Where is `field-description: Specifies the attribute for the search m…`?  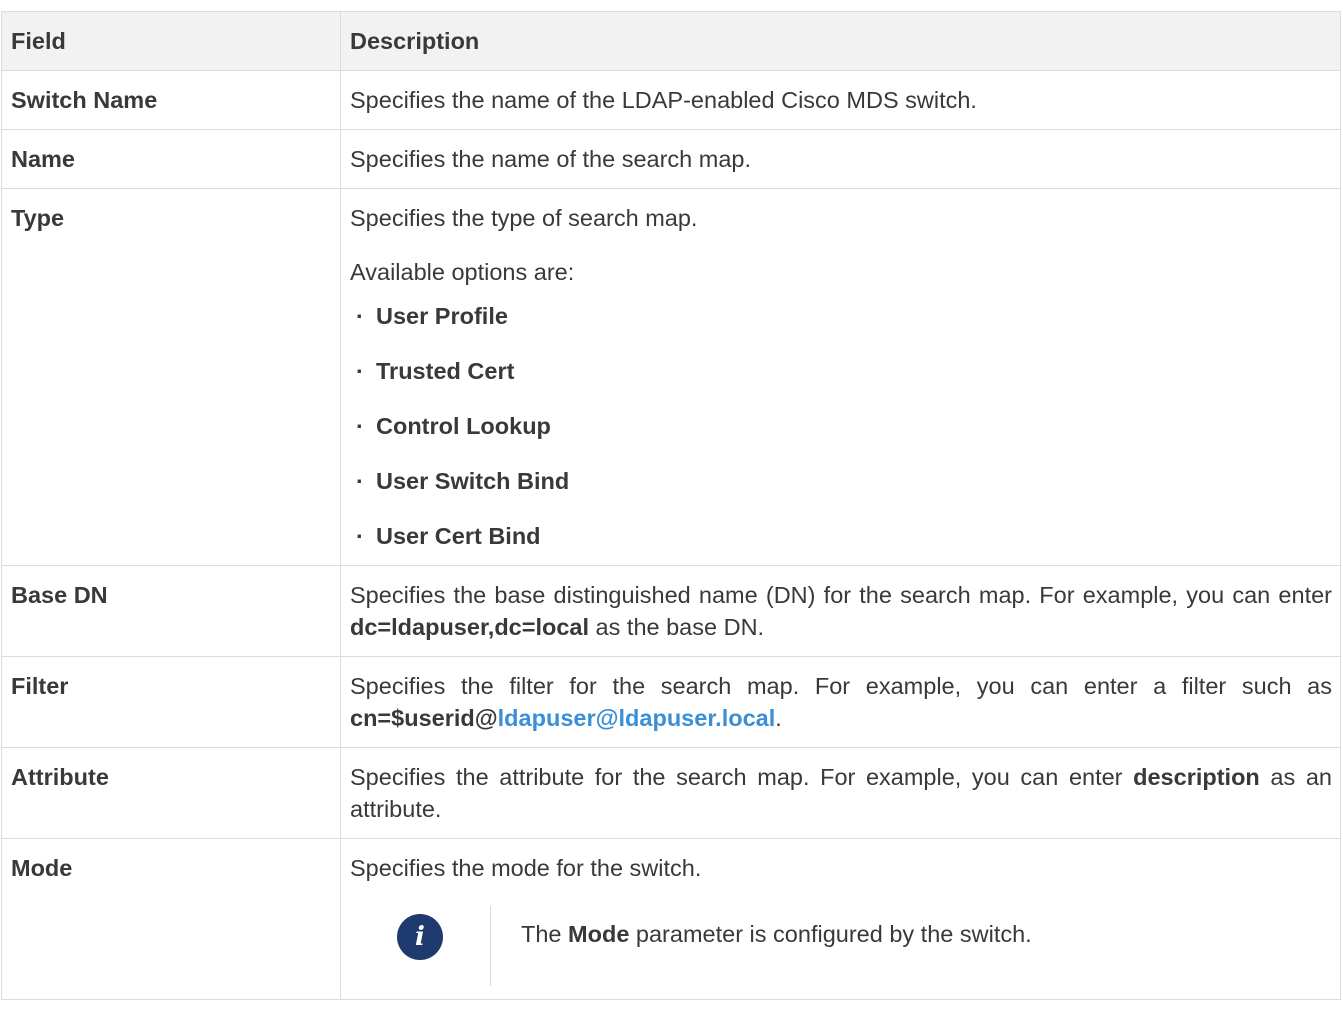
field-description: Specifies the attribute for the search m… is located at coordinates (840, 793).